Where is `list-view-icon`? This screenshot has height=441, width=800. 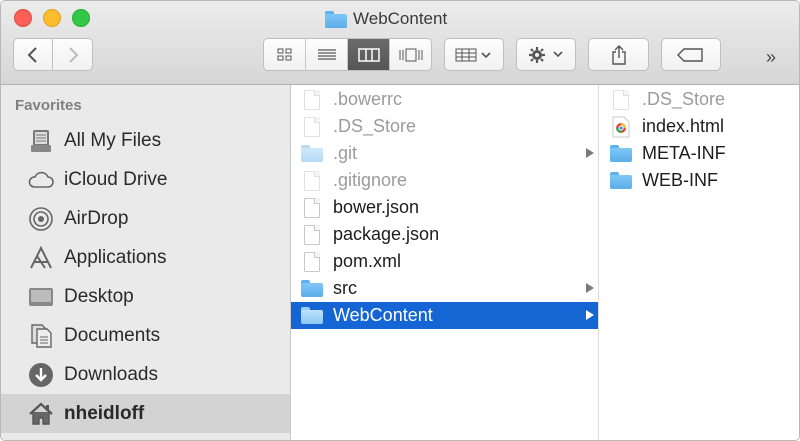
list-view-icon is located at coordinates (326, 54).